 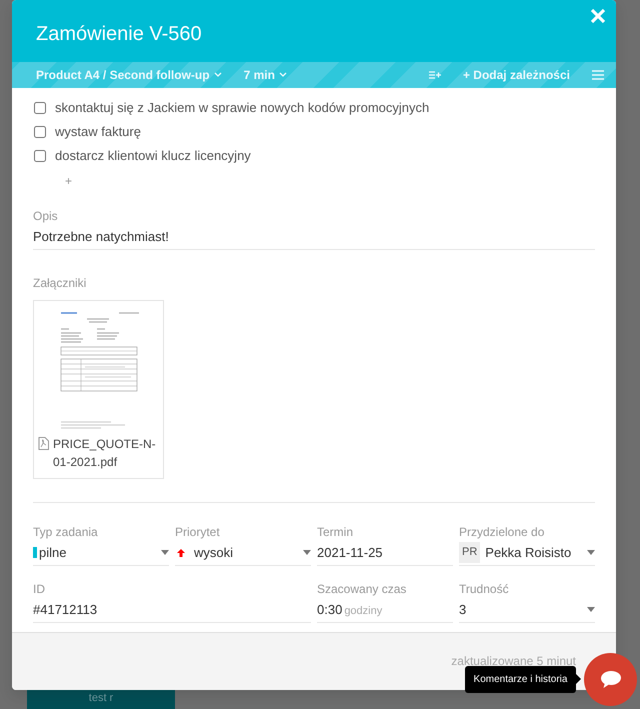 I want to click on card-background: test r, so click(x=101, y=699).